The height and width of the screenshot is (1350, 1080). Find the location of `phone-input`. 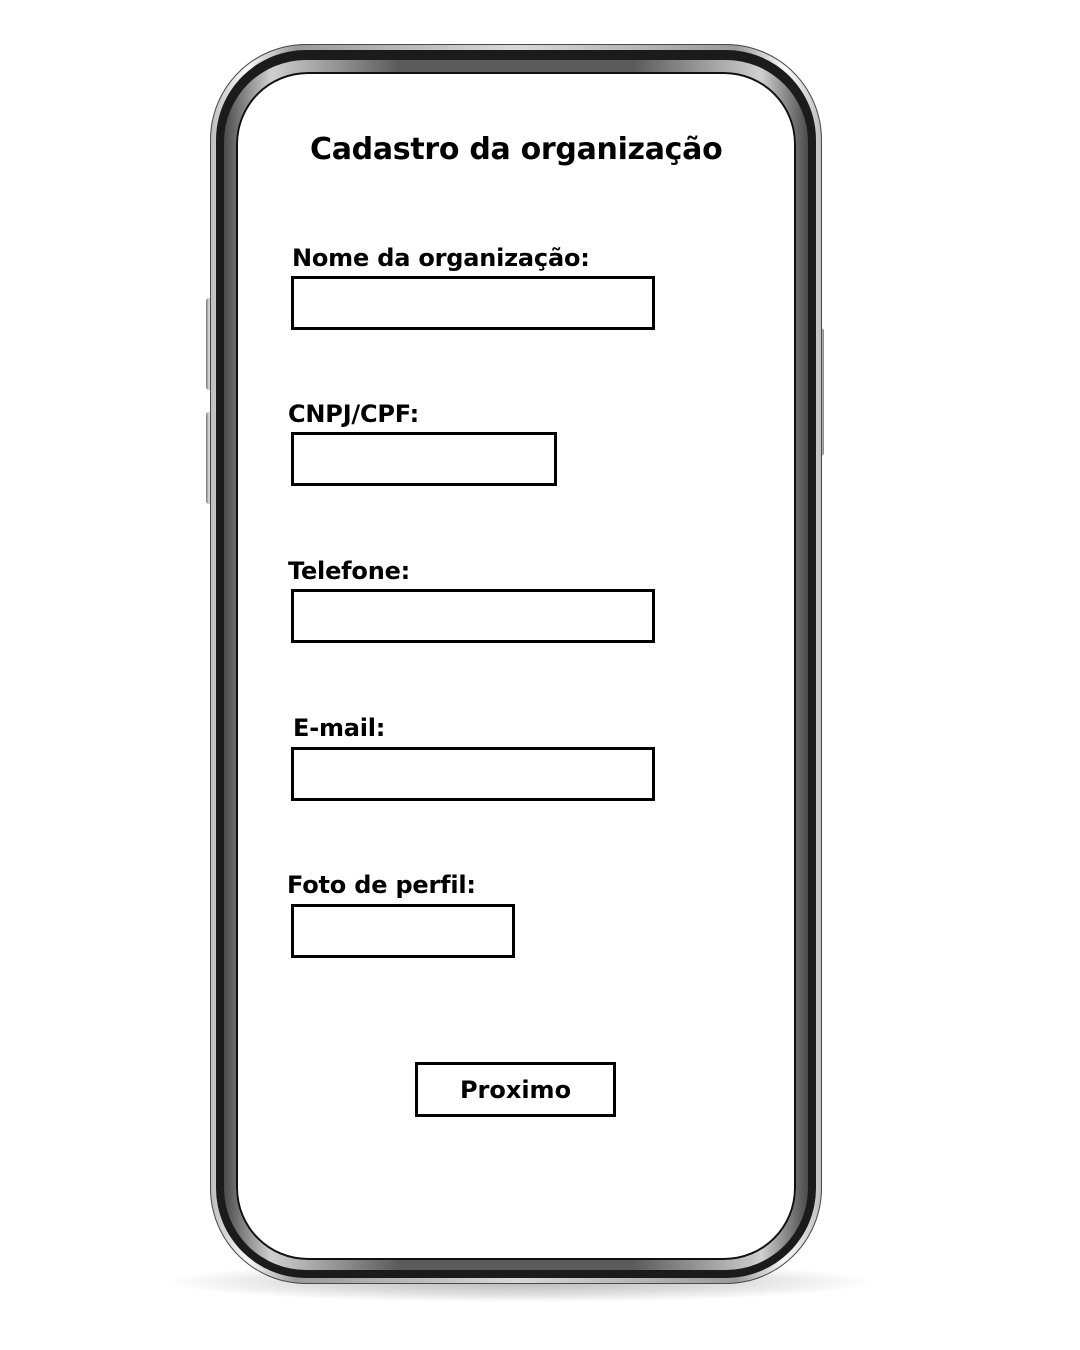

phone-input is located at coordinates (473, 616).